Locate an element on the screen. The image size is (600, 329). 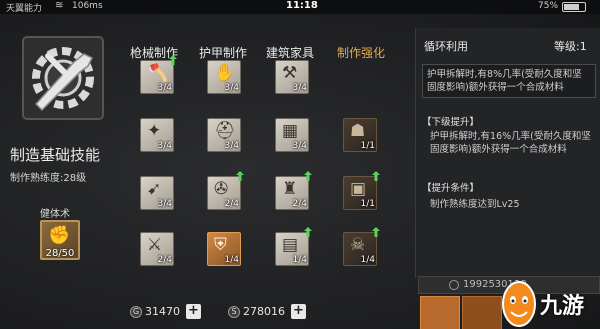
backpack-icon: ☗ is located at coordinates (358, 131).